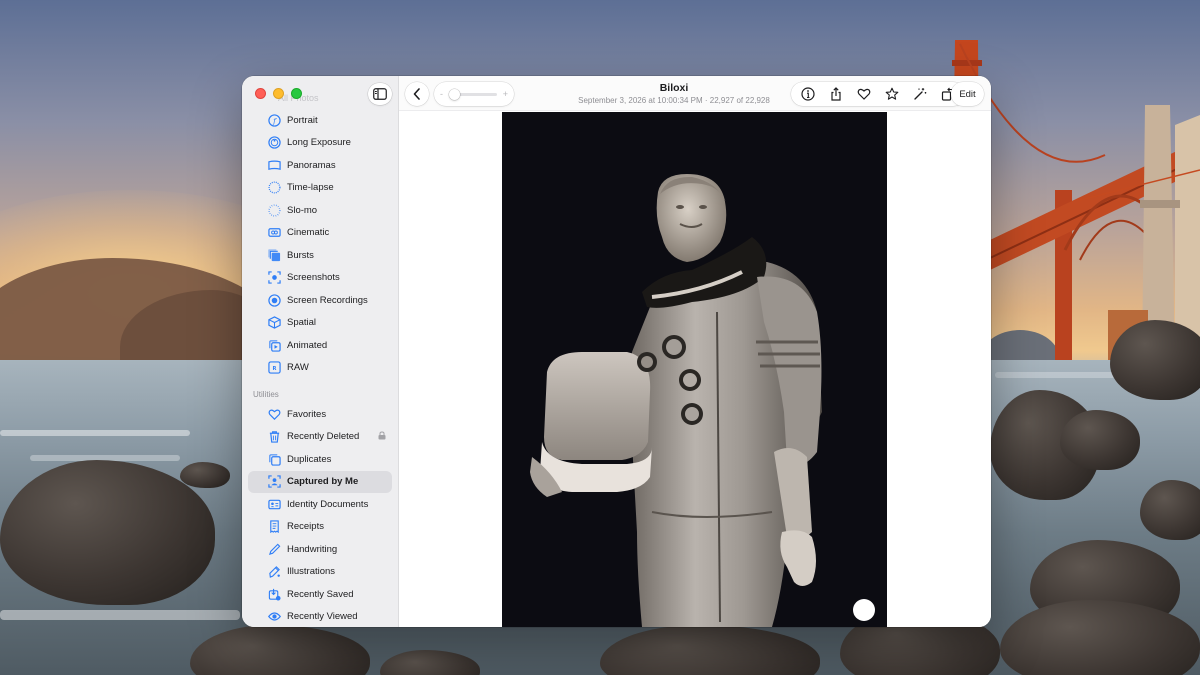 Image resolution: width=1200 pixels, height=675 pixels. I want to click on key-photo-button, so click(892, 94).